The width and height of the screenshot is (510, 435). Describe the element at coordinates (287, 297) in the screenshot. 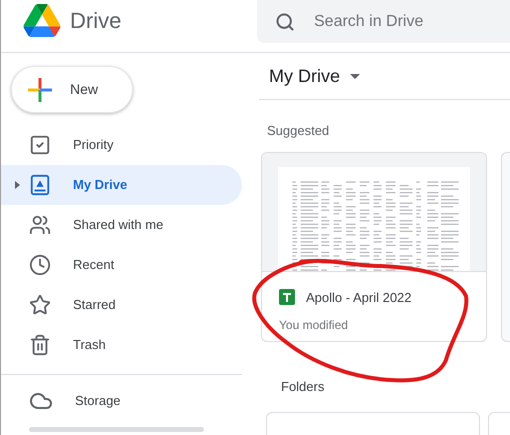

I see `spreadsheet-icon` at that location.